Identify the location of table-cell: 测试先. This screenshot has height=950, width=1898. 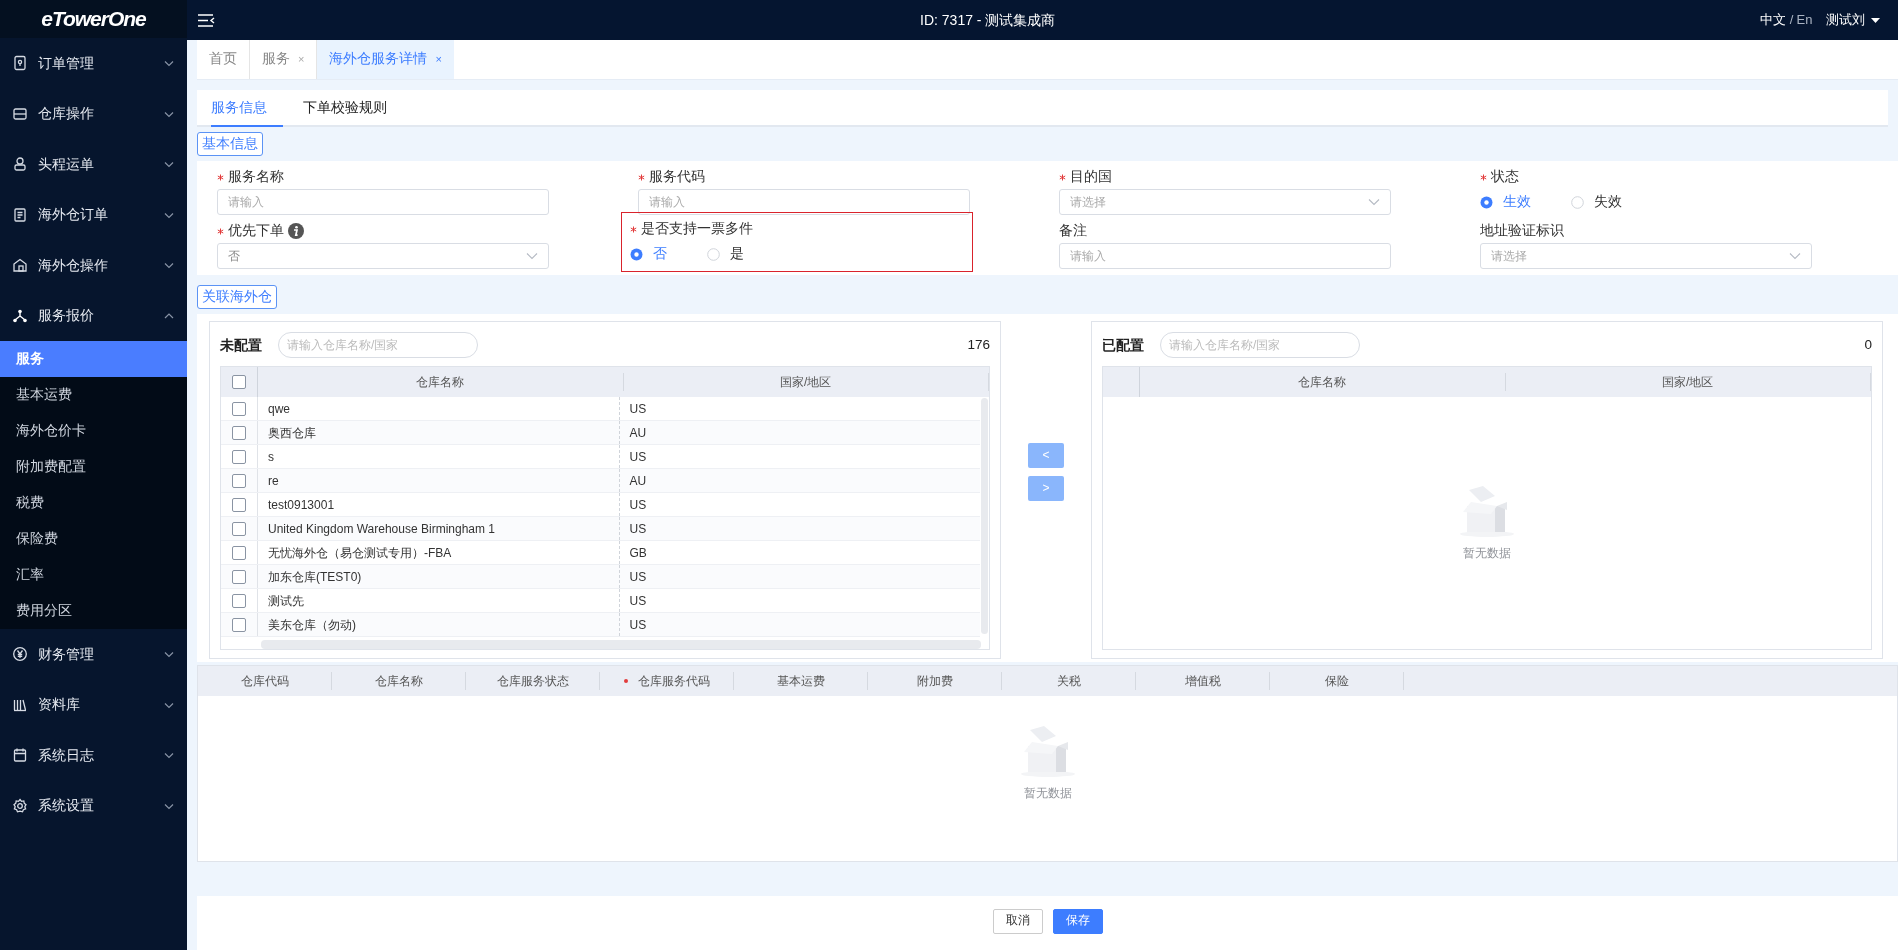
(439, 600).